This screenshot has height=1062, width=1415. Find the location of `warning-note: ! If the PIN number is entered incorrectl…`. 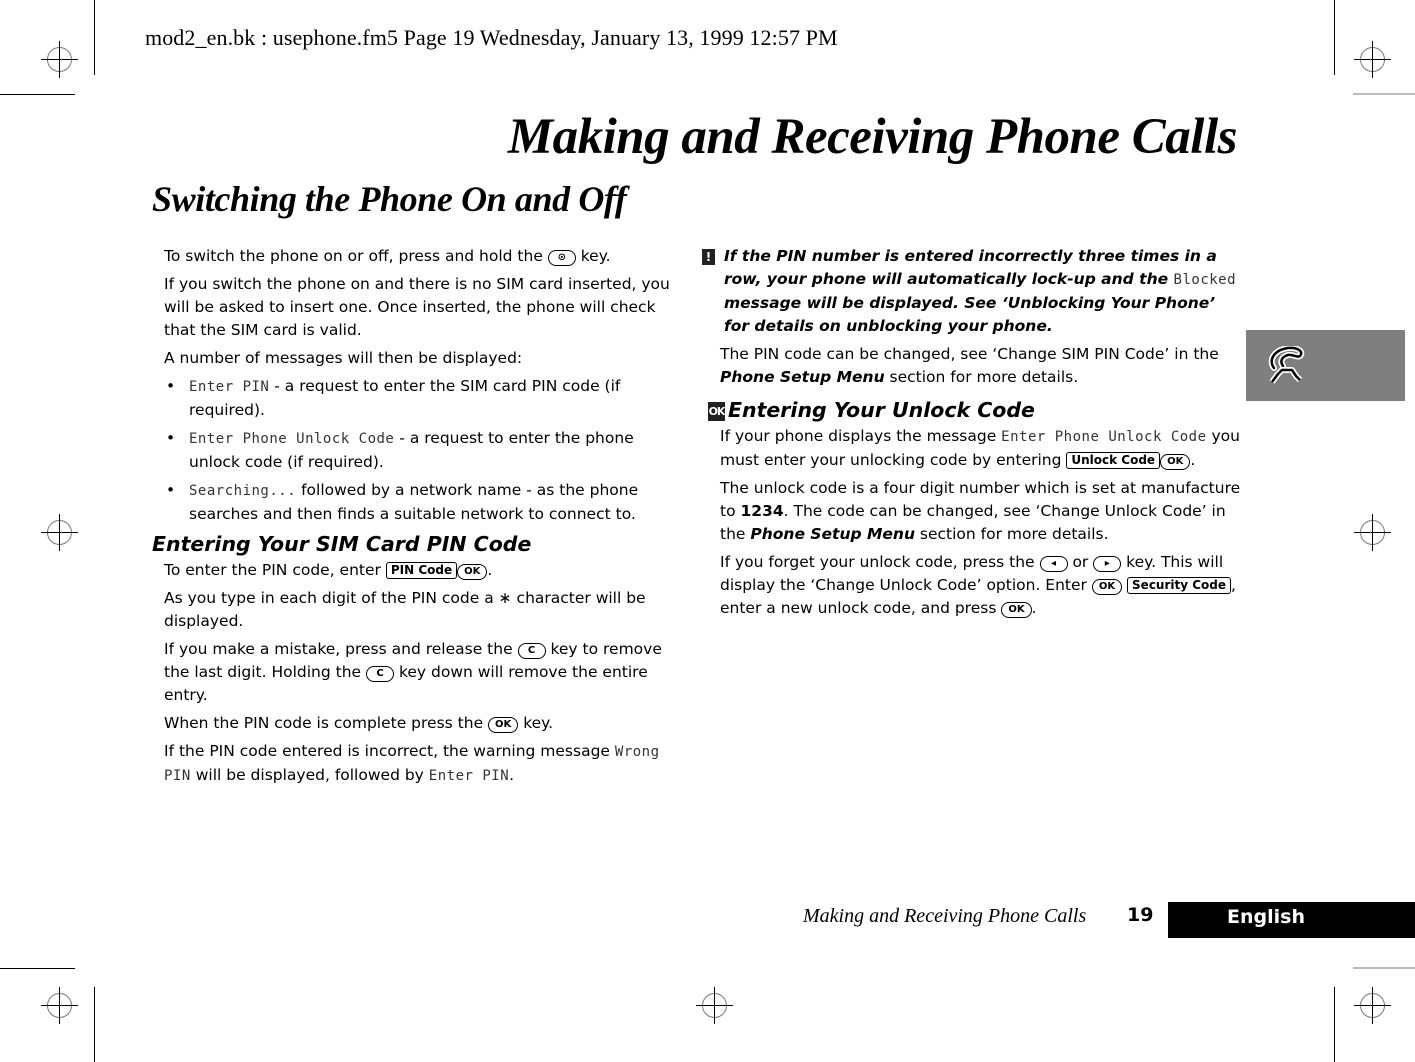

warning-note: ! If the PIN number is entered incorrectl… is located at coordinates (972, 291).